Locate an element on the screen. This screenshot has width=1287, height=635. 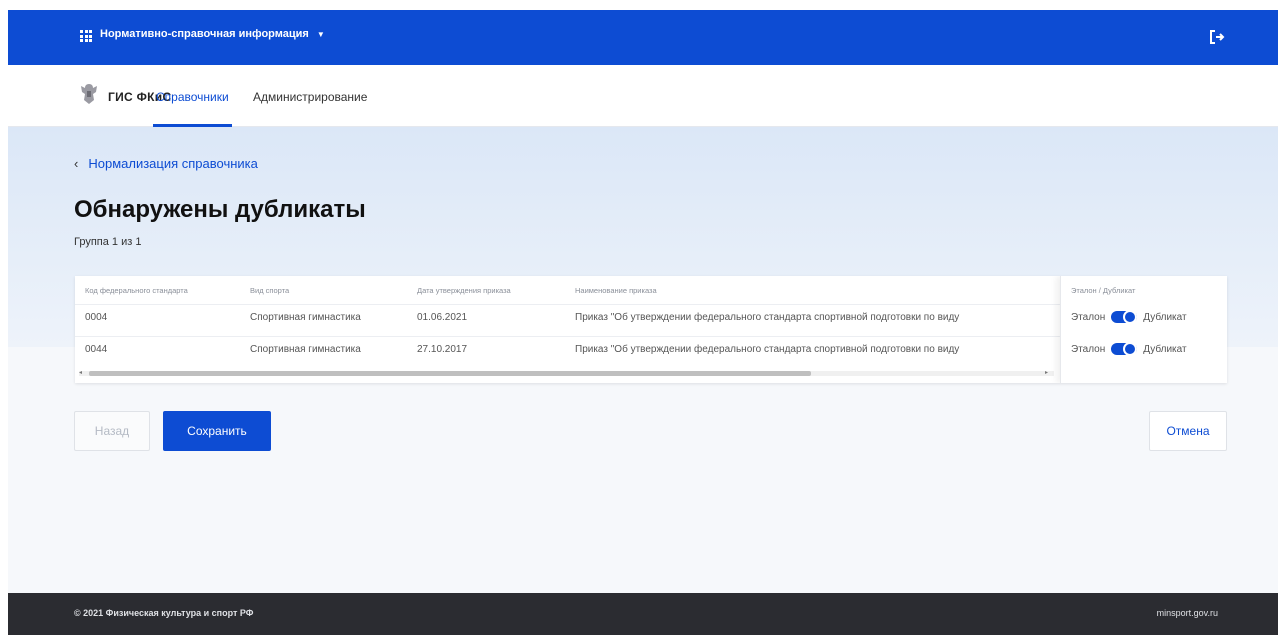
app-switcher: Нормативно-справочная информация ▼ is located at coordinates (212, 34).